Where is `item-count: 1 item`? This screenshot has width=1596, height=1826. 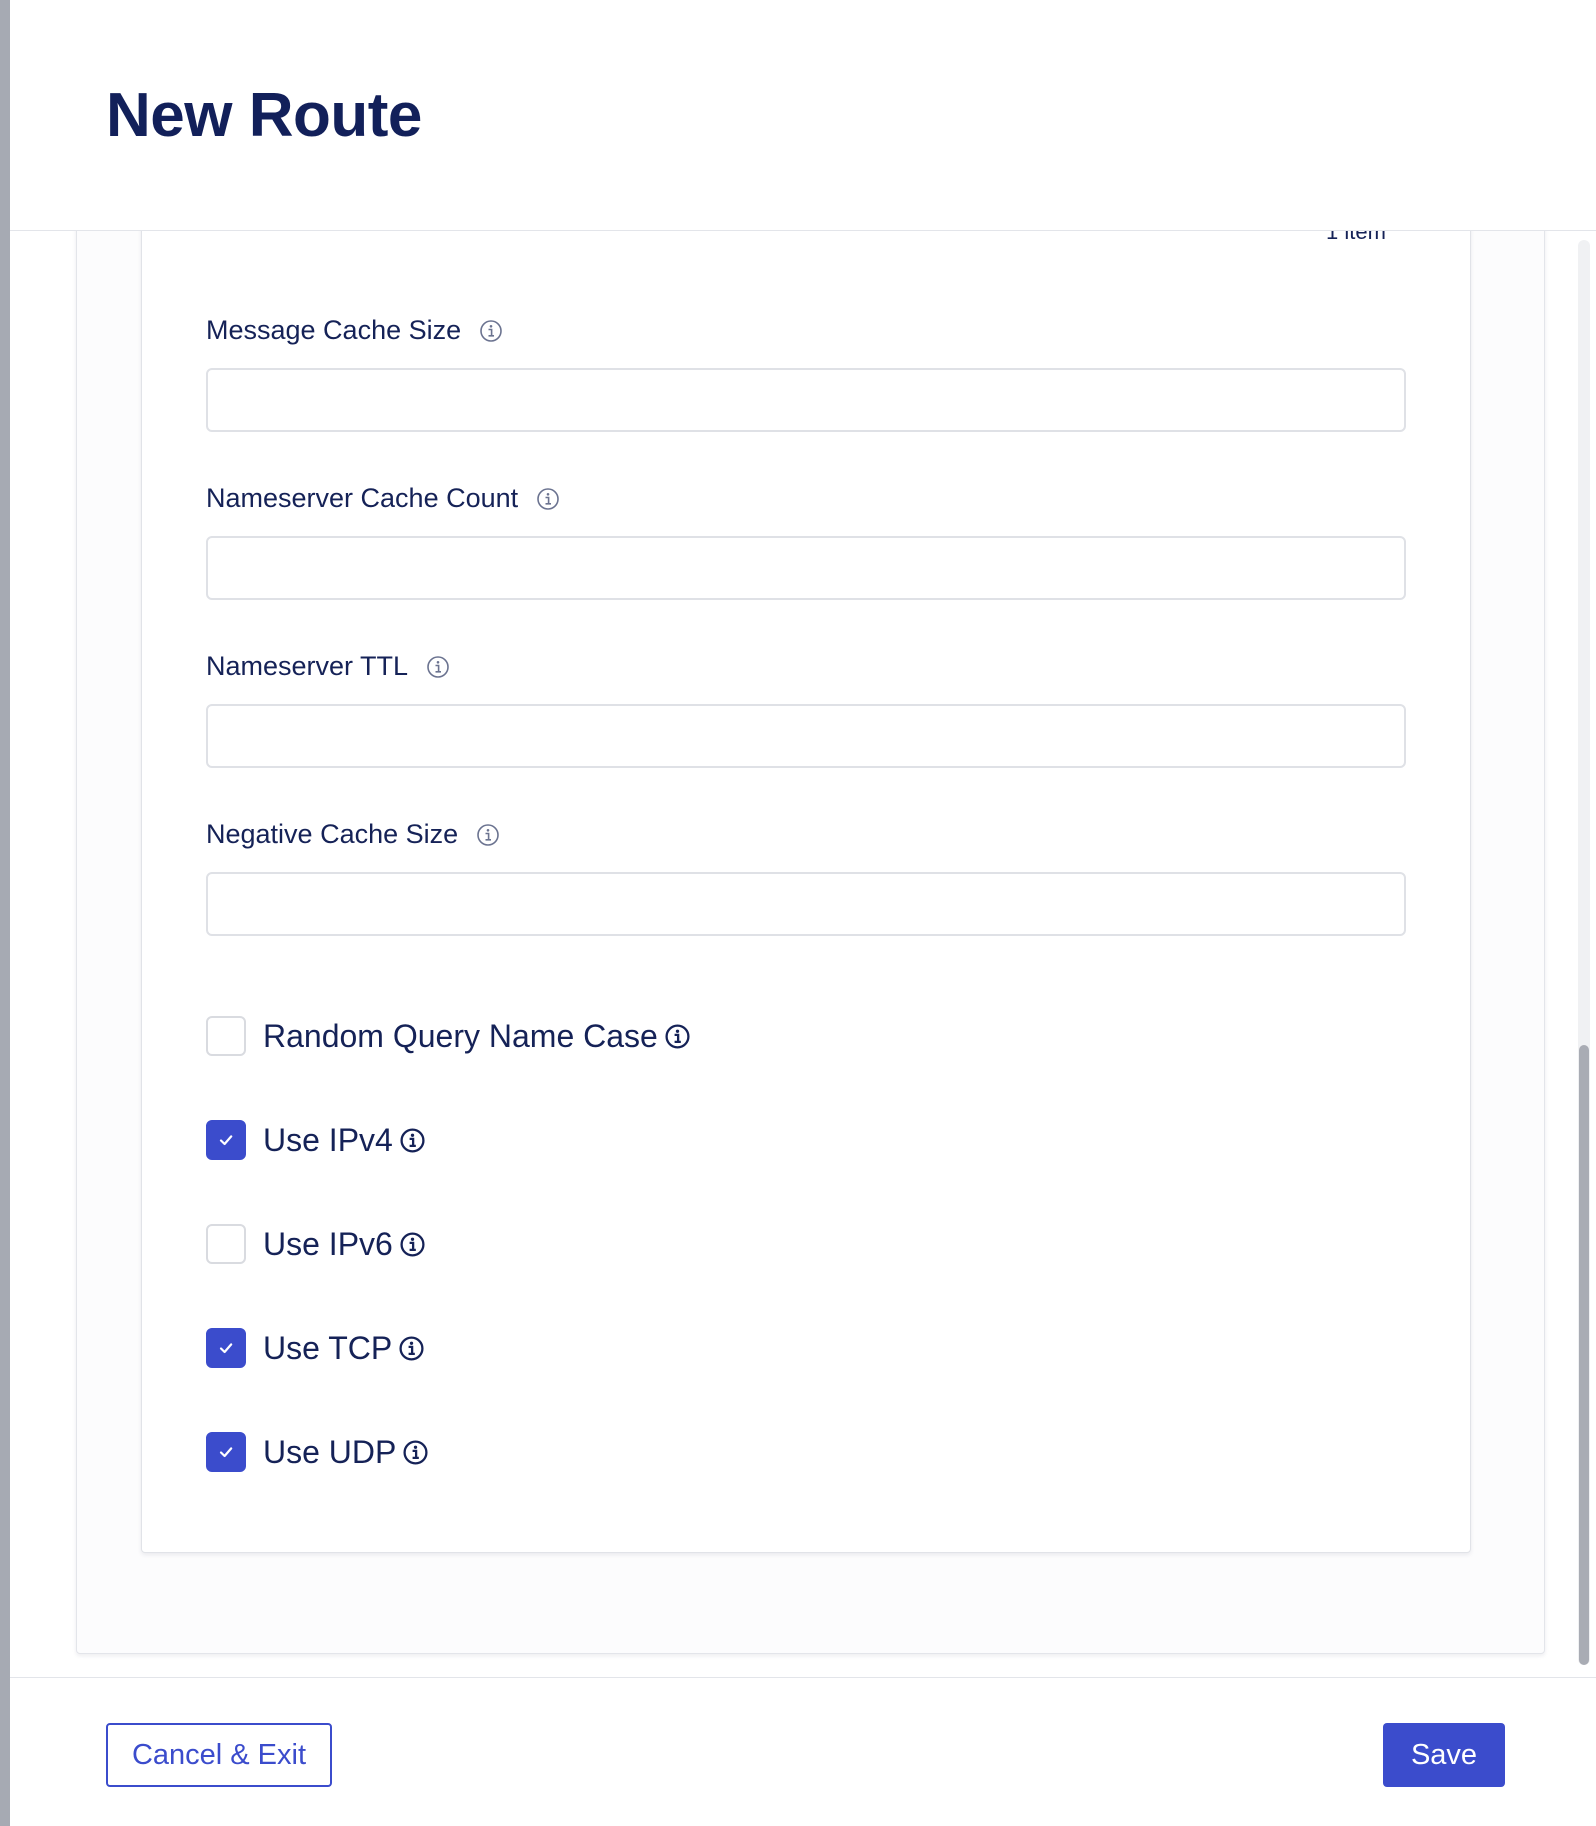
item-count: 1 item is located at coordinates (1356, 237).